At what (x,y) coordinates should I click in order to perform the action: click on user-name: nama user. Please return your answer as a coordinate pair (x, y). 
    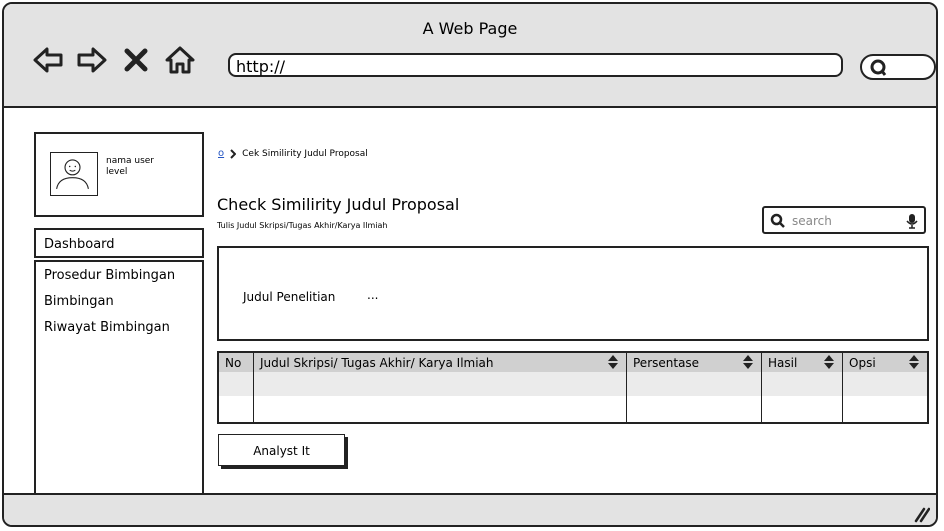
    Looking at the image, I should click on (130, 161).